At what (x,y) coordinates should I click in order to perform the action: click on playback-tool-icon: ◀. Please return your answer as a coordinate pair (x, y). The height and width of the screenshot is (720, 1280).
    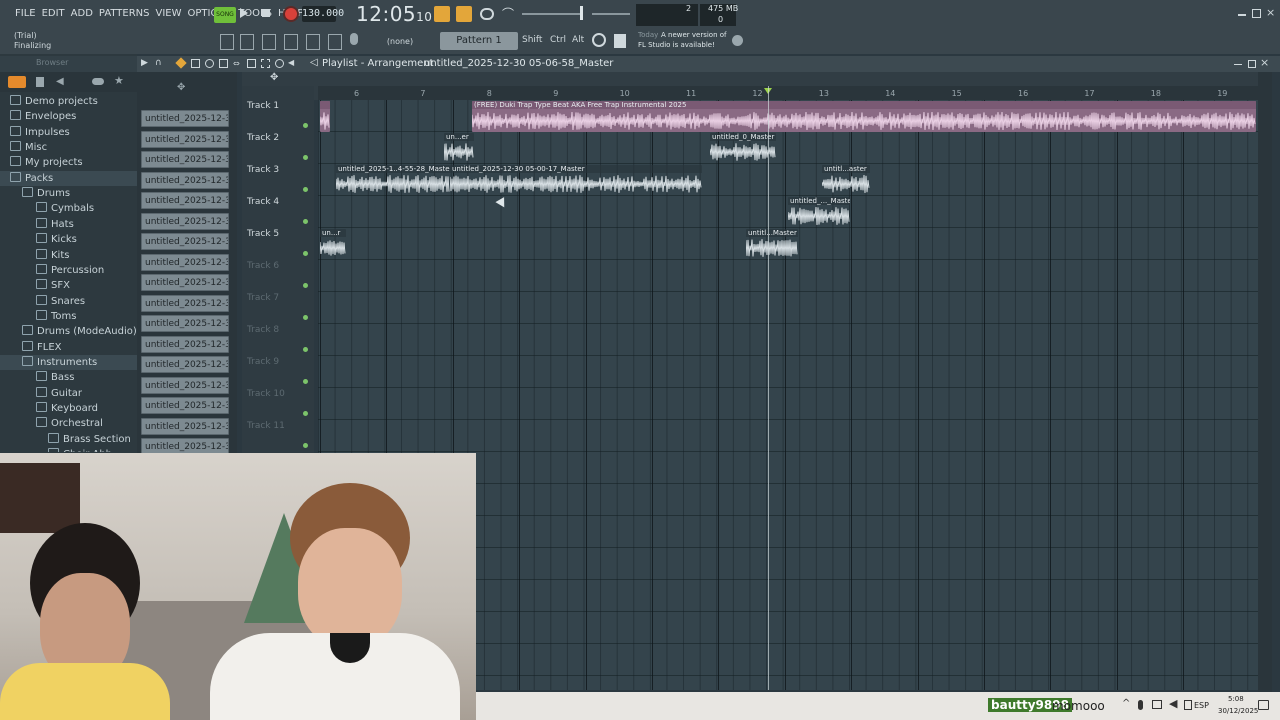
    Looking at the image, I should click on (291, 62).